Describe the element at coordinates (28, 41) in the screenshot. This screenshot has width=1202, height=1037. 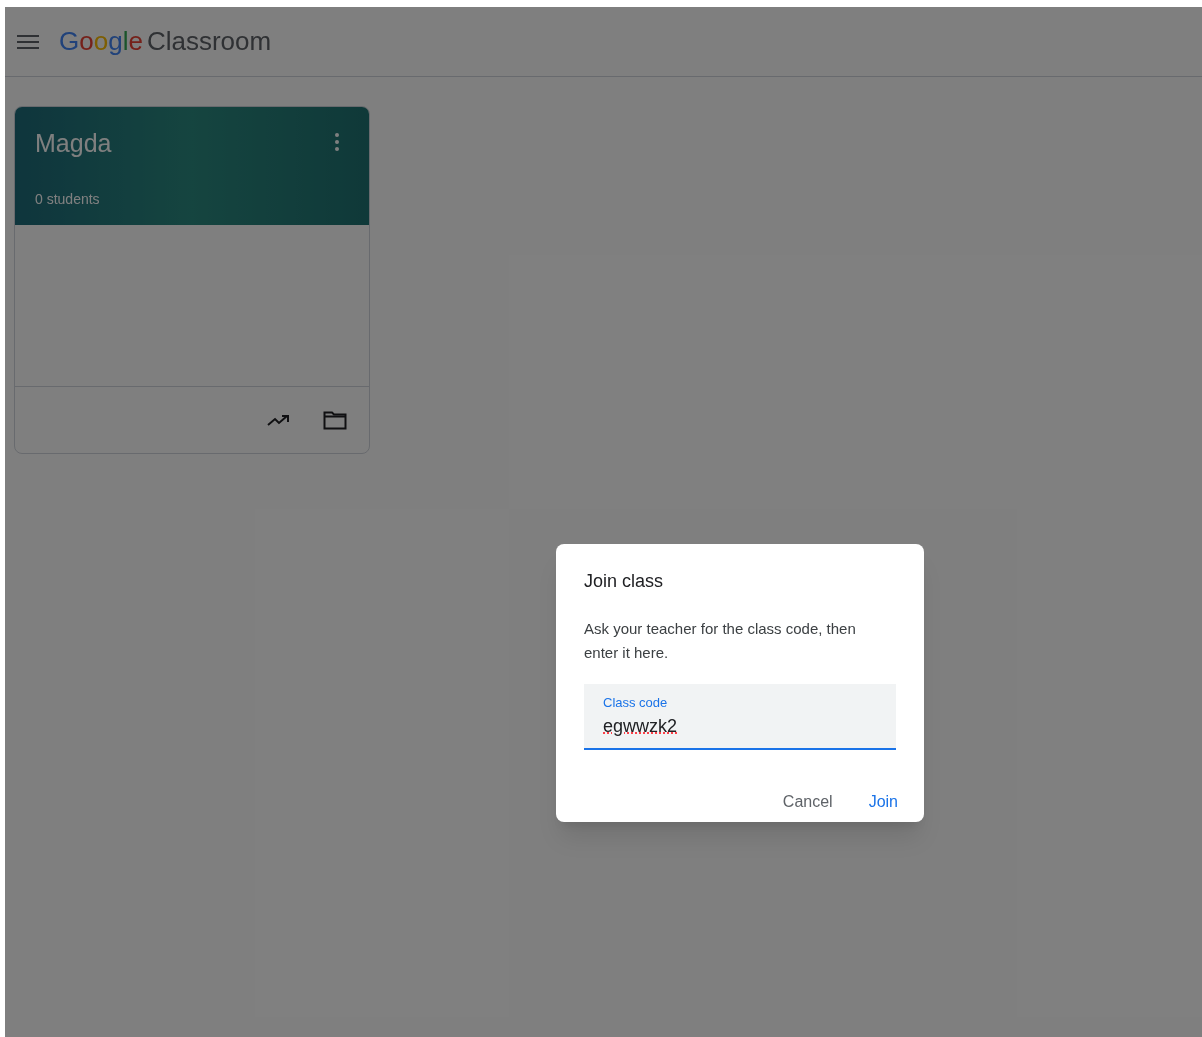
I see `menu-icon` at that location.